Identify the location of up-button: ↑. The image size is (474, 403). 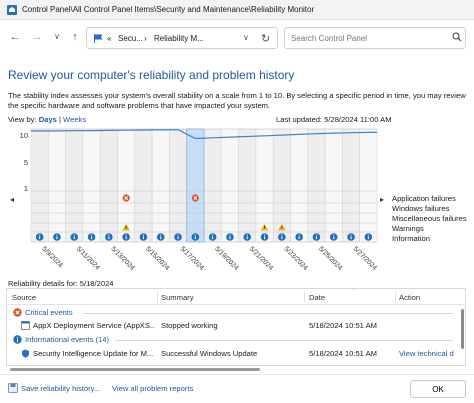
(75, 37).